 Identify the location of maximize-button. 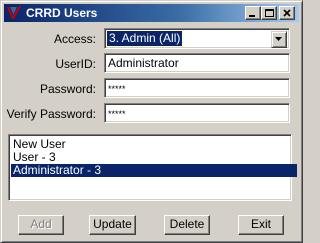
(269, 13).